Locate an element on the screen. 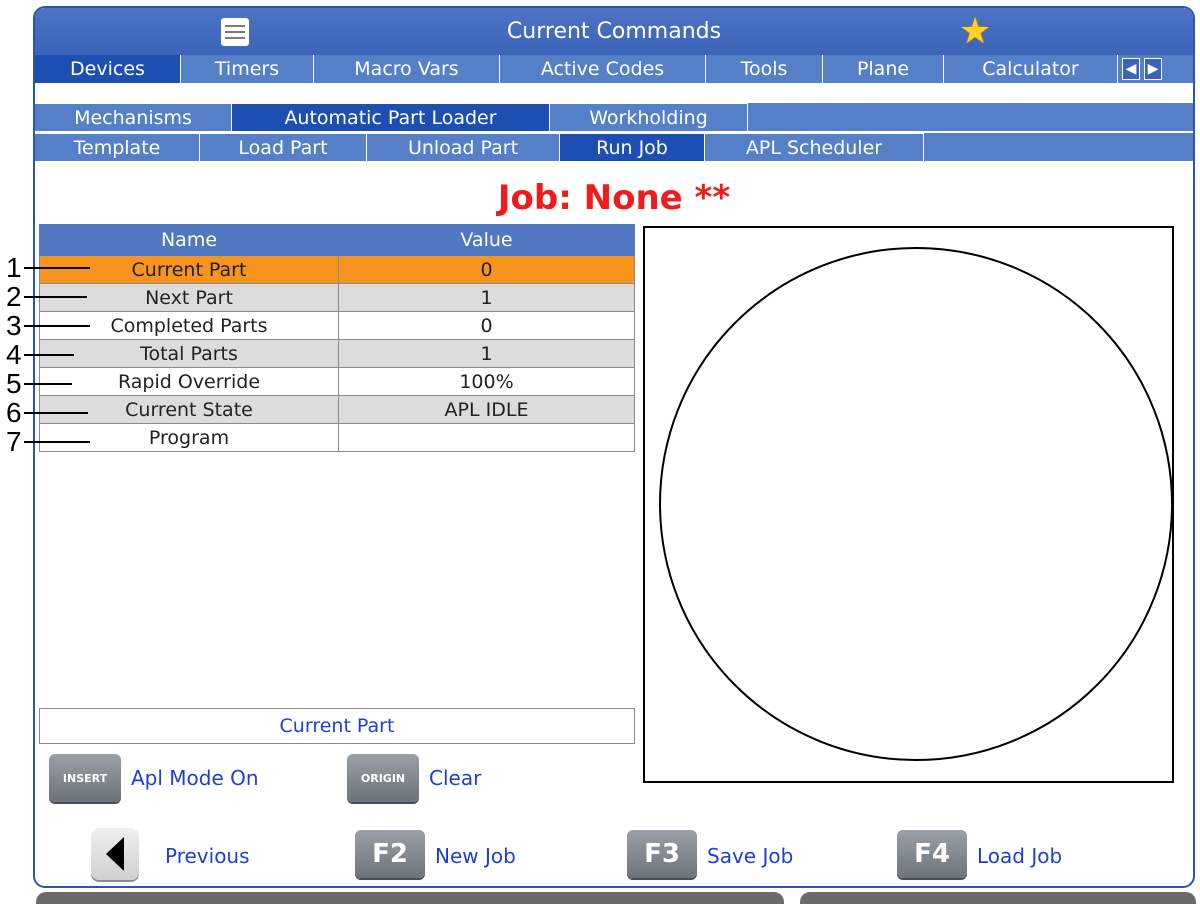 The image size is (1200, 904). table-row-rapid-override: Rapid Override 100% is located at coordinates (337, 381).